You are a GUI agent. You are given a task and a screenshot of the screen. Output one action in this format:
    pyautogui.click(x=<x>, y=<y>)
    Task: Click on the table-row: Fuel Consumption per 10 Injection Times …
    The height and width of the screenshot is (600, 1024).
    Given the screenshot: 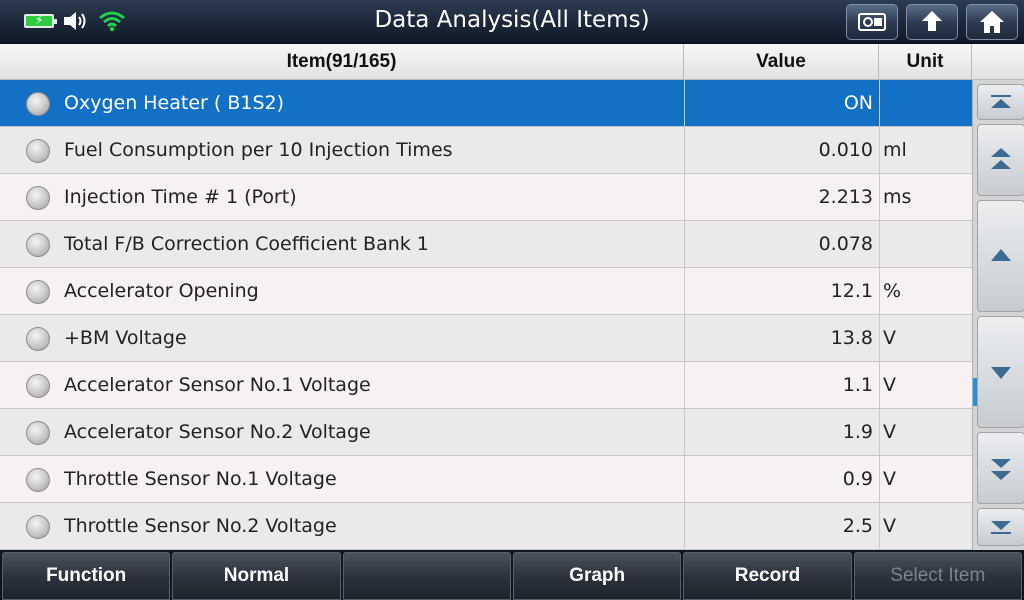 What is the action you would take?
    pyautogui.click(x=486, y=150)
    